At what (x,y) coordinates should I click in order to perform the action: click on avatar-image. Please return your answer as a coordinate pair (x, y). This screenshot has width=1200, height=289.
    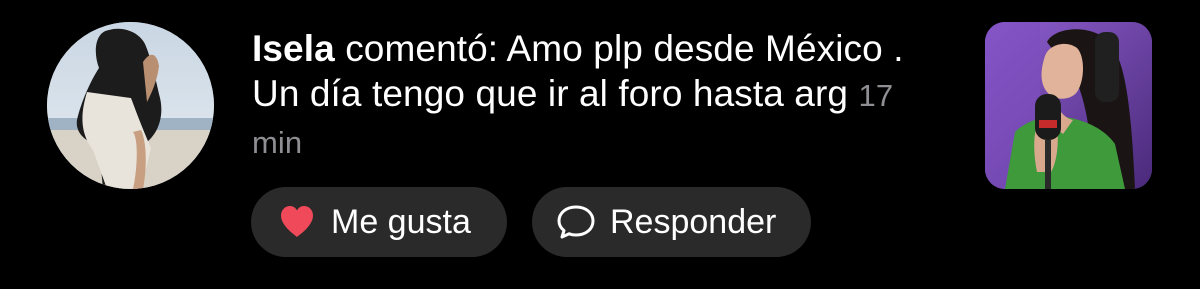
    Looking at the image, I should click on (130, 105).